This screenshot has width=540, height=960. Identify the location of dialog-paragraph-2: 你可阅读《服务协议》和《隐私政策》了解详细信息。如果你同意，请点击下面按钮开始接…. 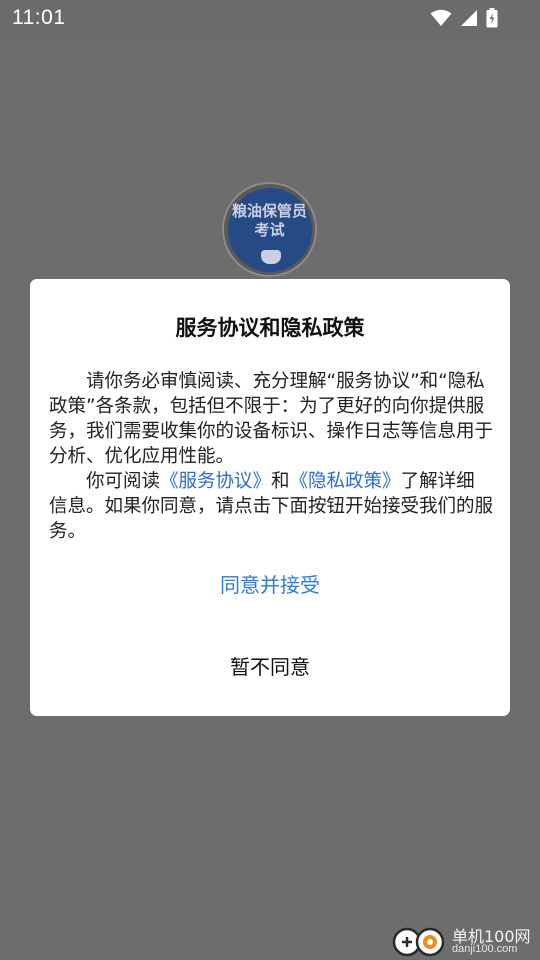
(271, 506).